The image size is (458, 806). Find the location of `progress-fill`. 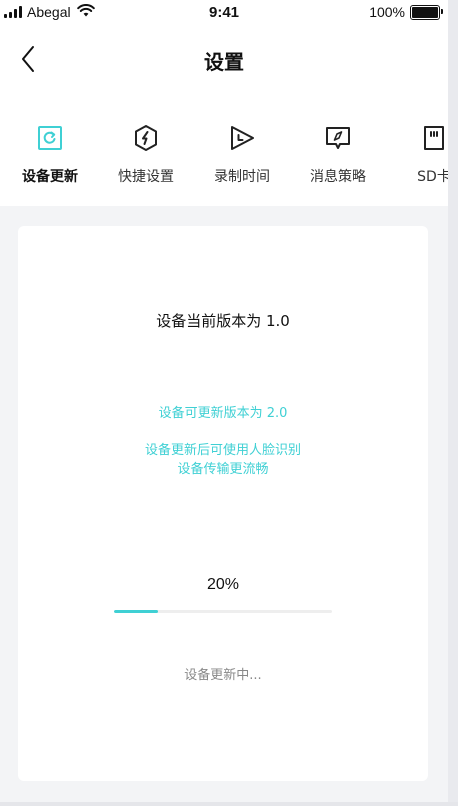

progress-fill is located at coordinates (136, 611).